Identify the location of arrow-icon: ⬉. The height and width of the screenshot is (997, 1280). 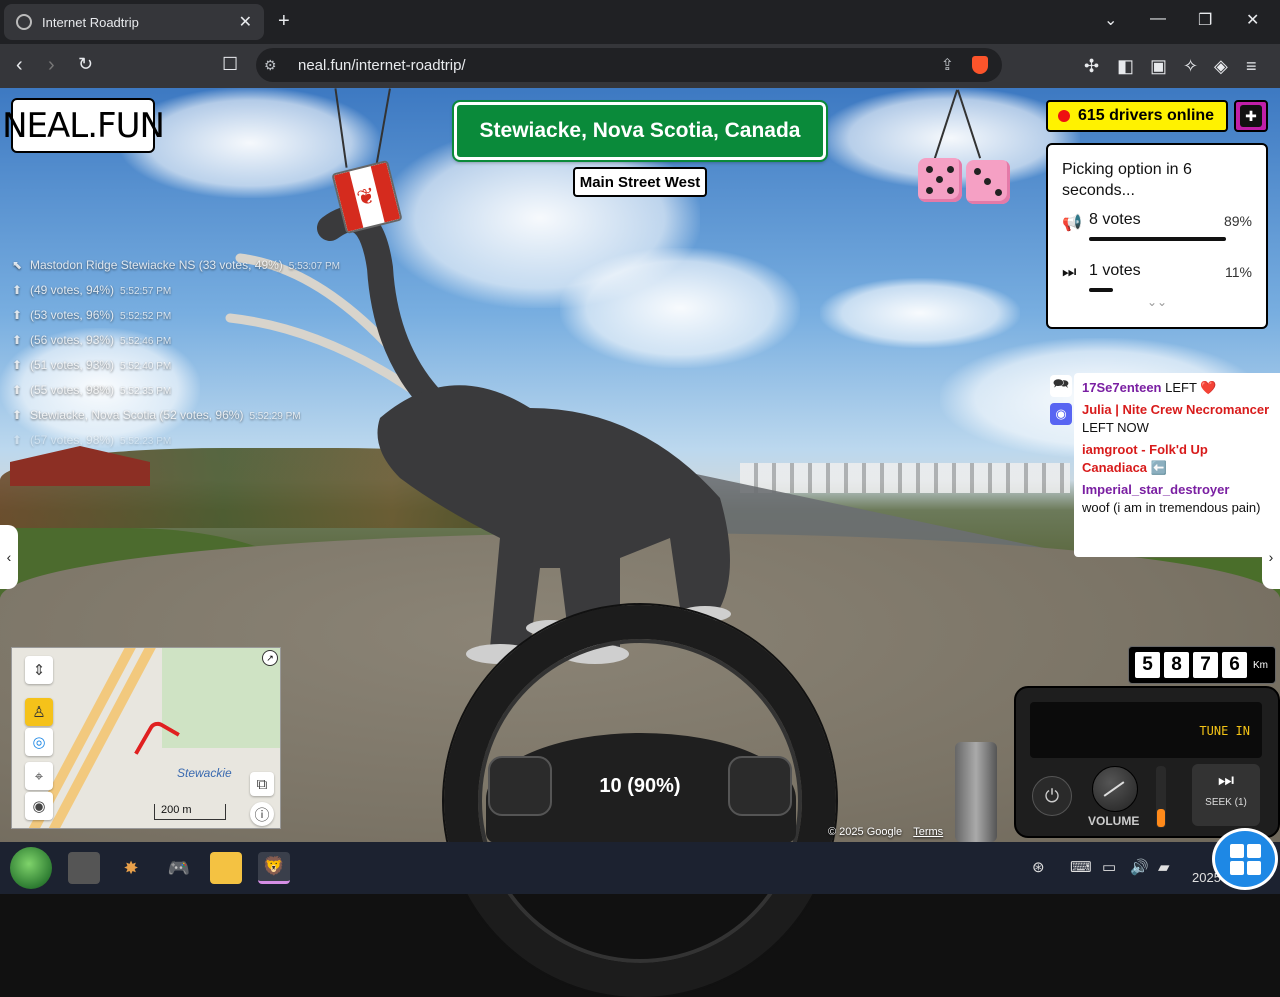
(17, 265).